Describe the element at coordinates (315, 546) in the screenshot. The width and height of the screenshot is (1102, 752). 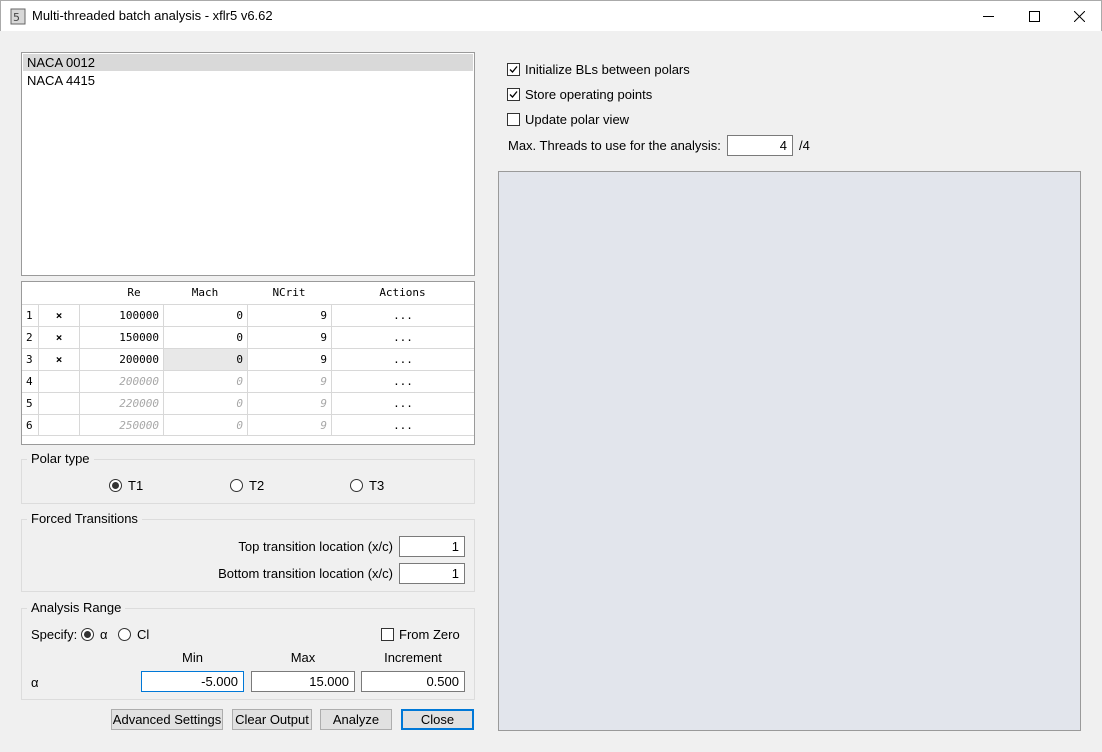
I see `top-transition-label: Top transition location (x/c)` at that location.